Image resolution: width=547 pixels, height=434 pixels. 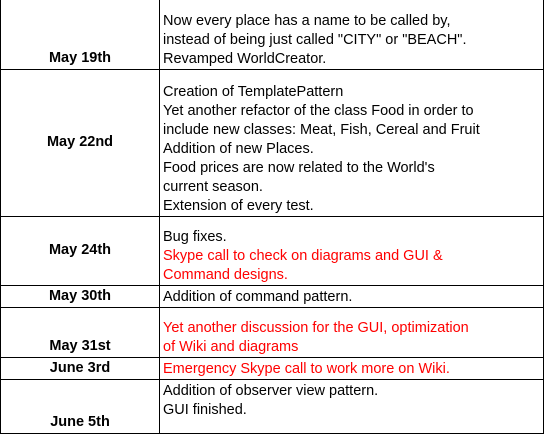 What do you see at coordinates (231, 347) in the screenshot?
I see `description-line: of Wiki and diagrams` at bounding box center [231, 347].